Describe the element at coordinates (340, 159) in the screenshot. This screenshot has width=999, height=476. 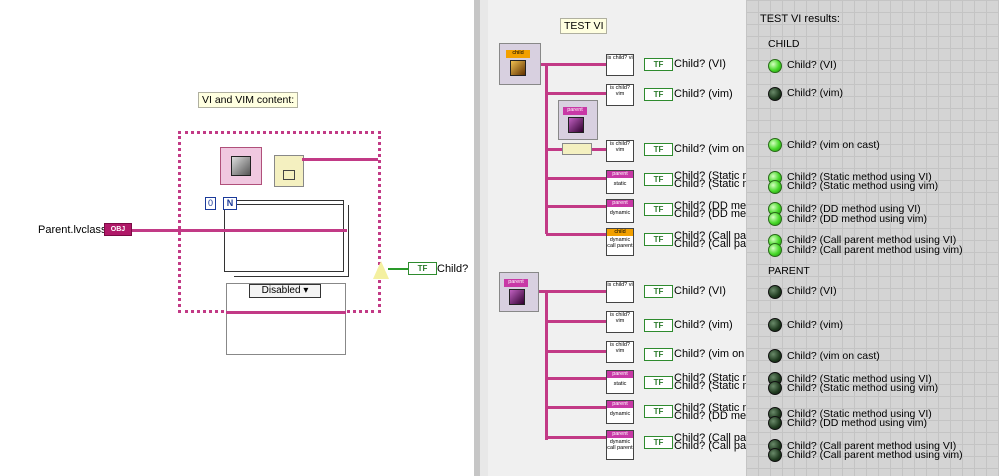
I see `top-wire` at that location.